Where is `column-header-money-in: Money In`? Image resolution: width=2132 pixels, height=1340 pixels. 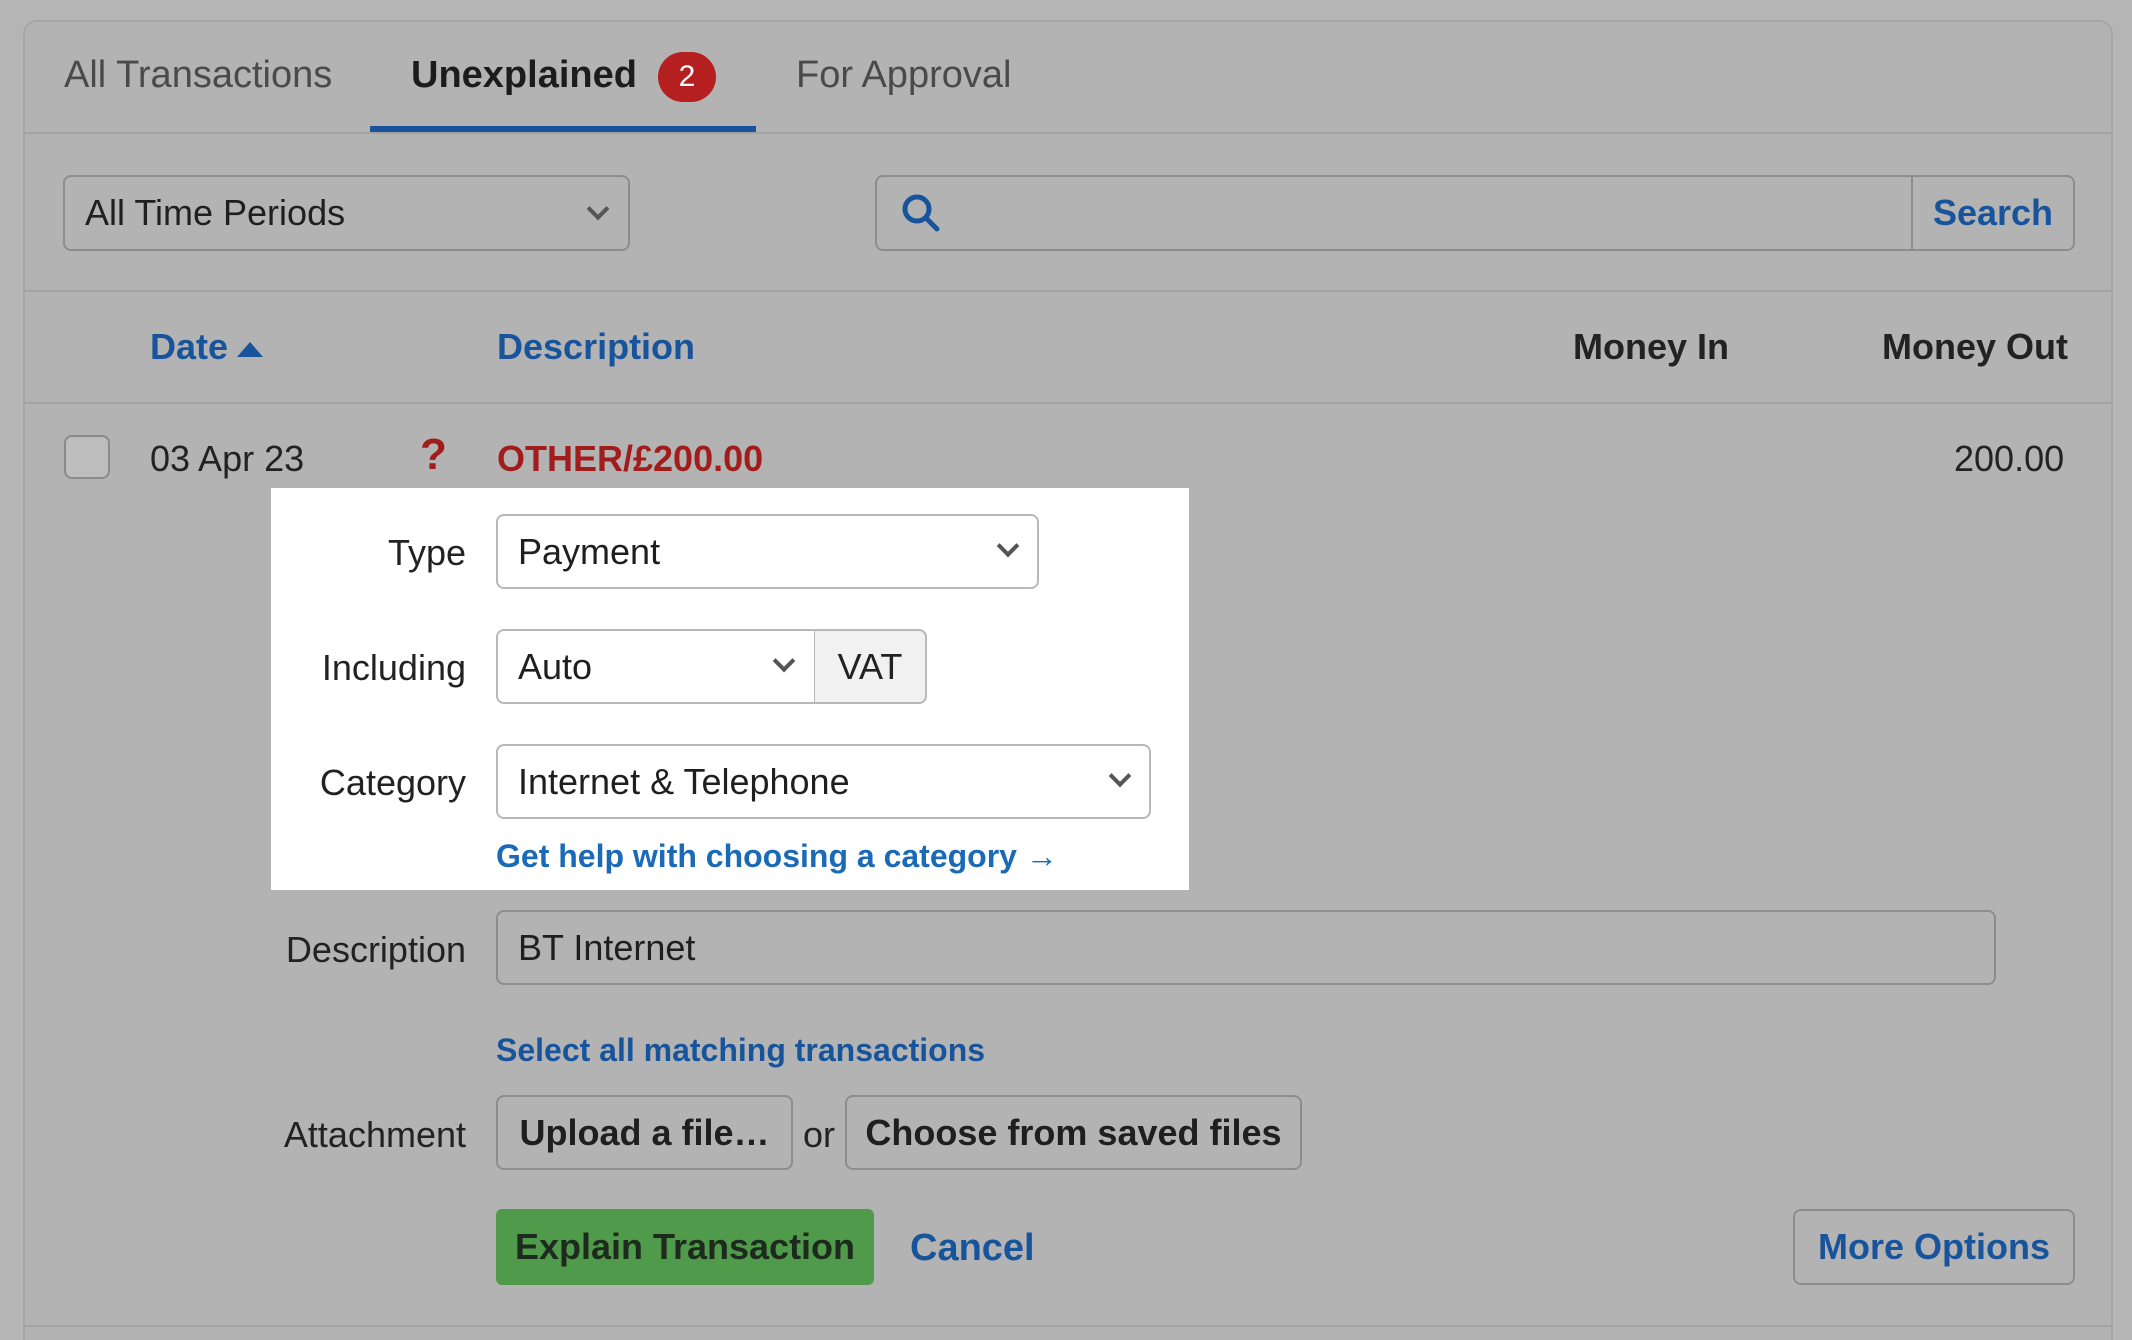
column-header-money-in: Money In is located at coordinates (1651, 346).